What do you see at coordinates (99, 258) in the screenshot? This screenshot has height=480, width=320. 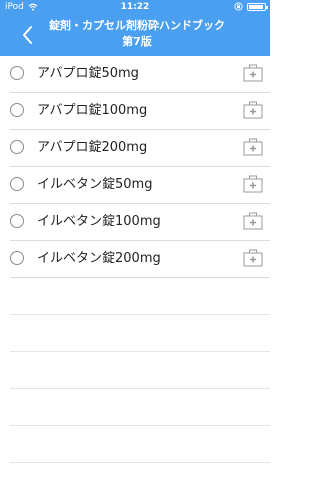 I see `drug-name: イルベタン錠200mg` at bounding box center [99, 258].